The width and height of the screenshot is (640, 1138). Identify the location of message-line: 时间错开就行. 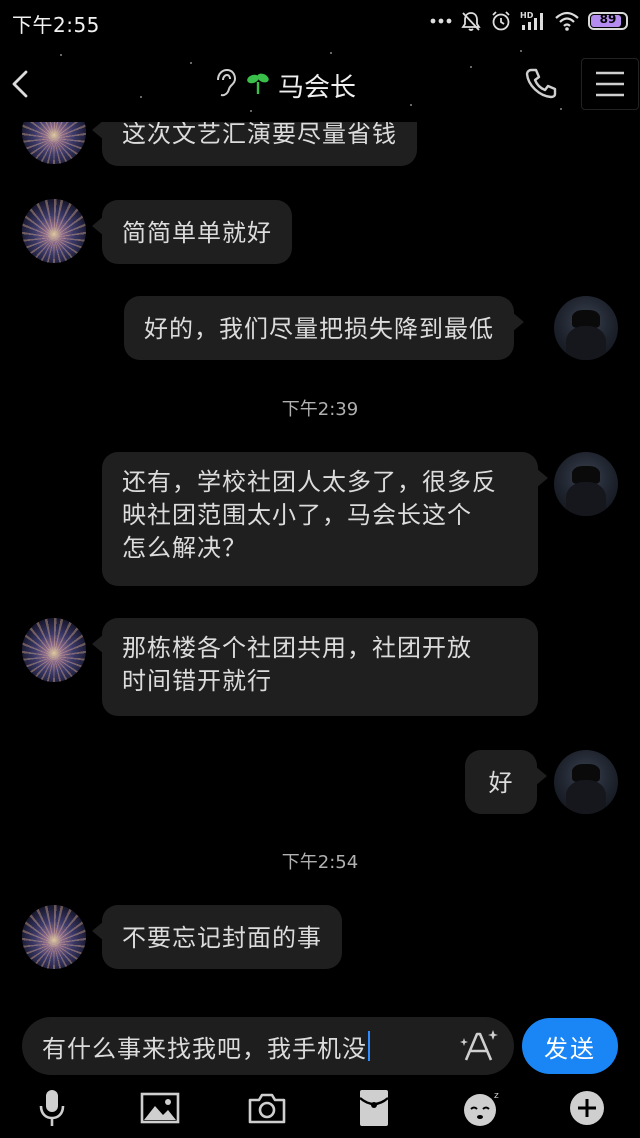
(197, 681).